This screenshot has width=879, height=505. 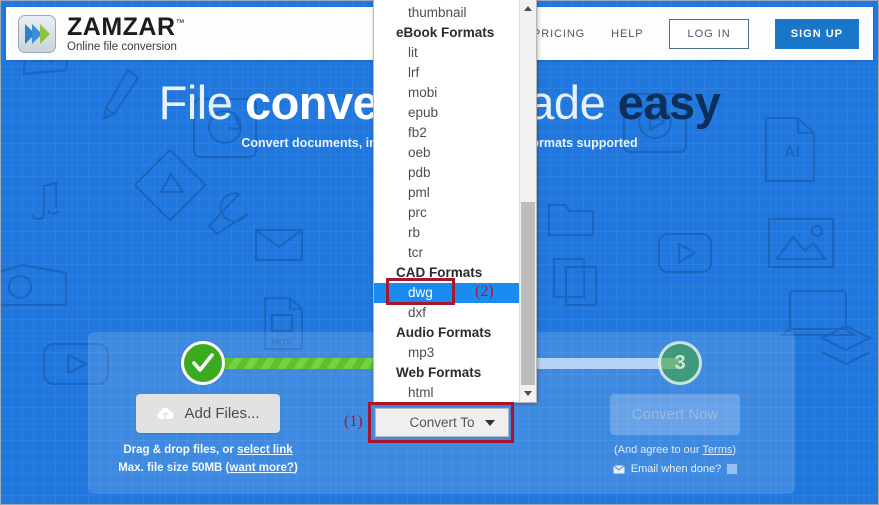 I want to click on scrollbar-thumb, so click(x=528, y=293).